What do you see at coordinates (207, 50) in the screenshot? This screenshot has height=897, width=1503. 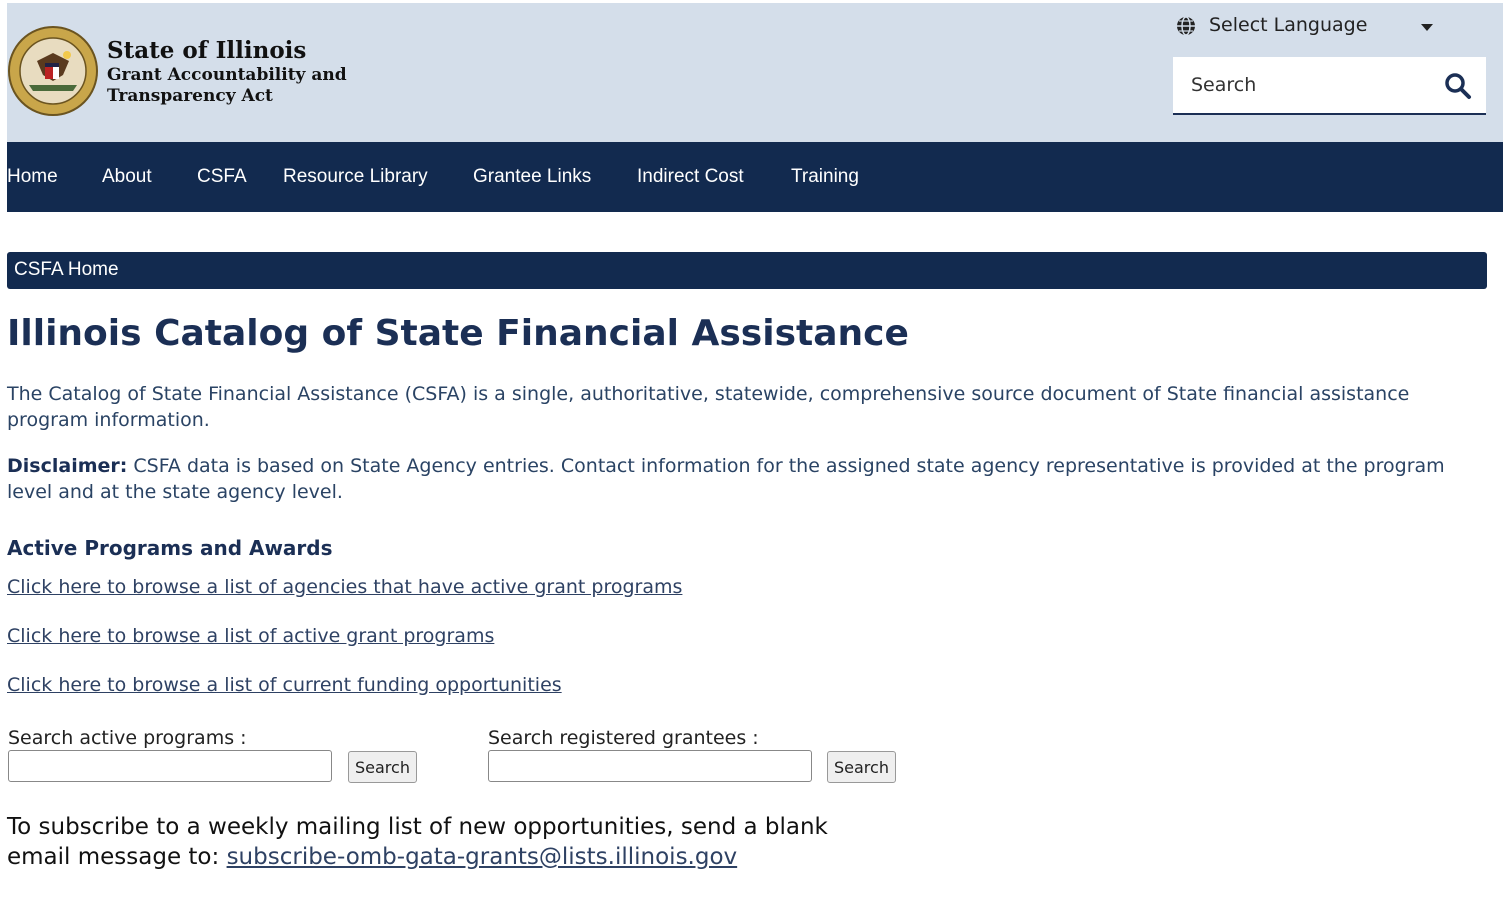 I see `site-title: State of Illinois` at bounding box center [207, 50].